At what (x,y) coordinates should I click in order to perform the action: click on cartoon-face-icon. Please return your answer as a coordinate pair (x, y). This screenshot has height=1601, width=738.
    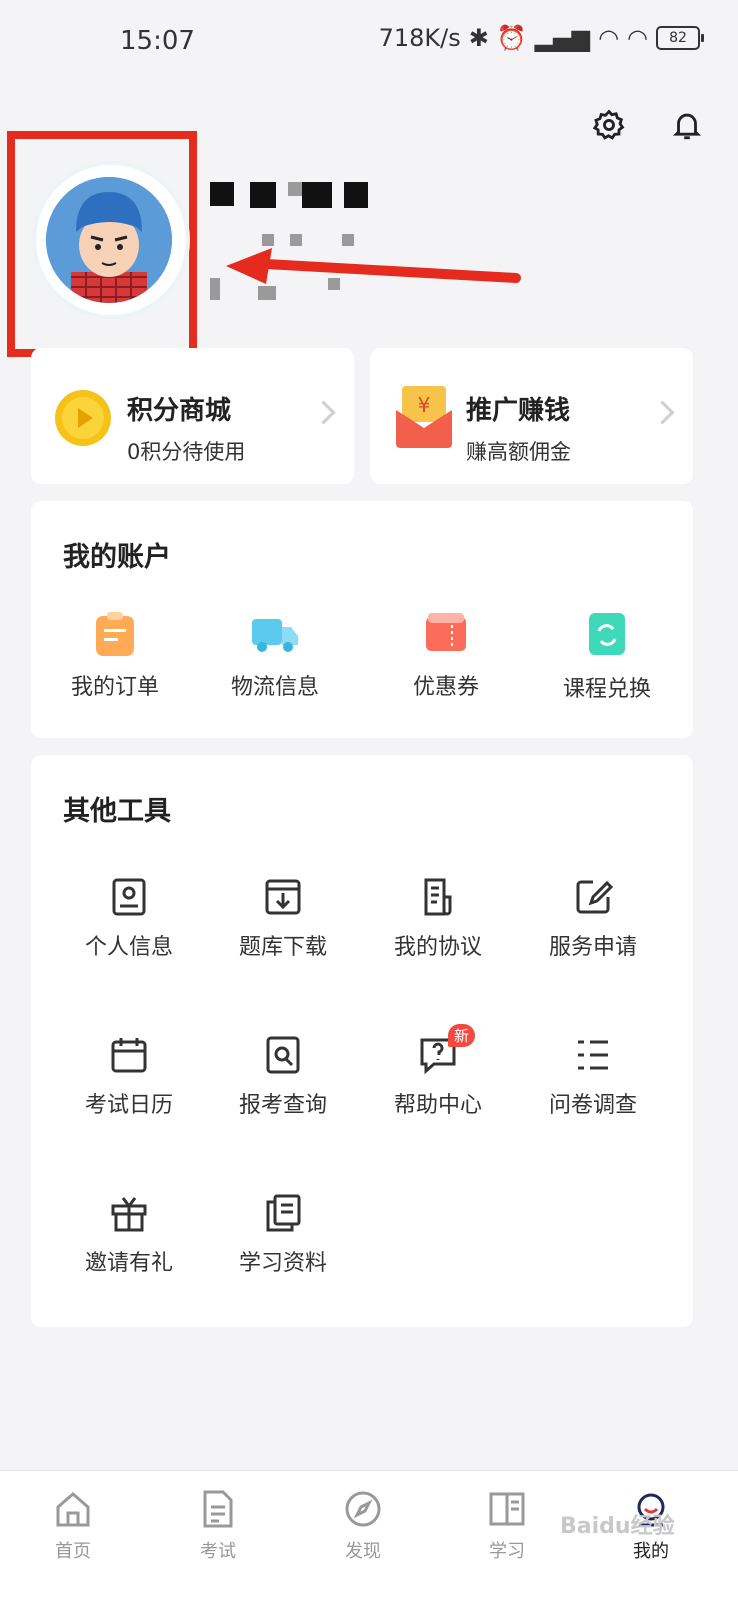
    Looking at the image, I should click on (109, 240).